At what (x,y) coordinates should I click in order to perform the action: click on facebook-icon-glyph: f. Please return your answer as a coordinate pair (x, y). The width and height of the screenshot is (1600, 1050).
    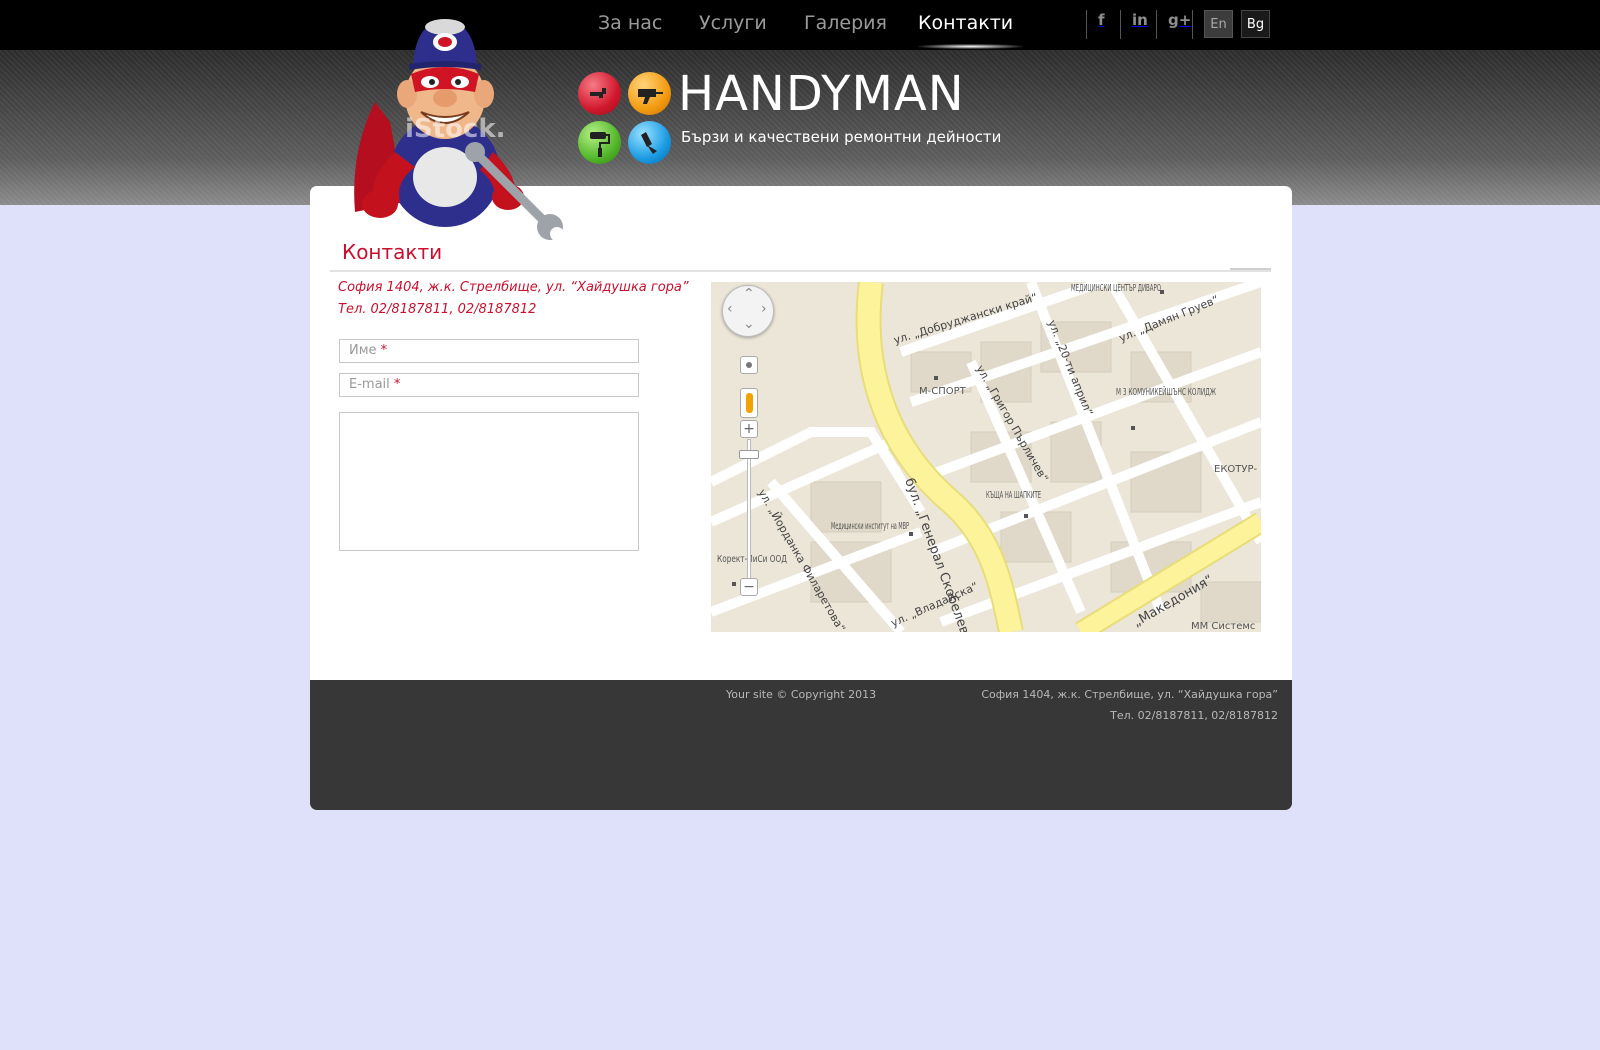
    Looking at the image, I should click on (1101, 20).